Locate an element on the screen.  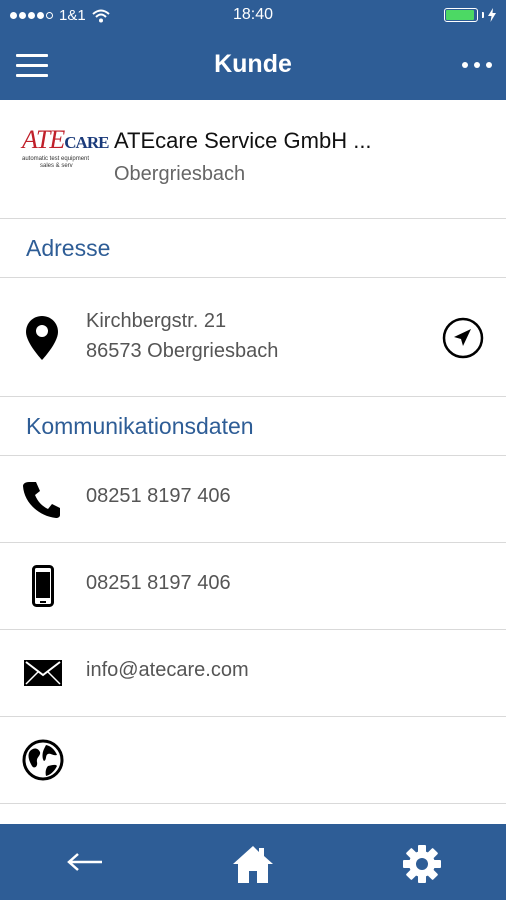
status-bar: 1&1 18:40 is located at coordinates (253, 16).